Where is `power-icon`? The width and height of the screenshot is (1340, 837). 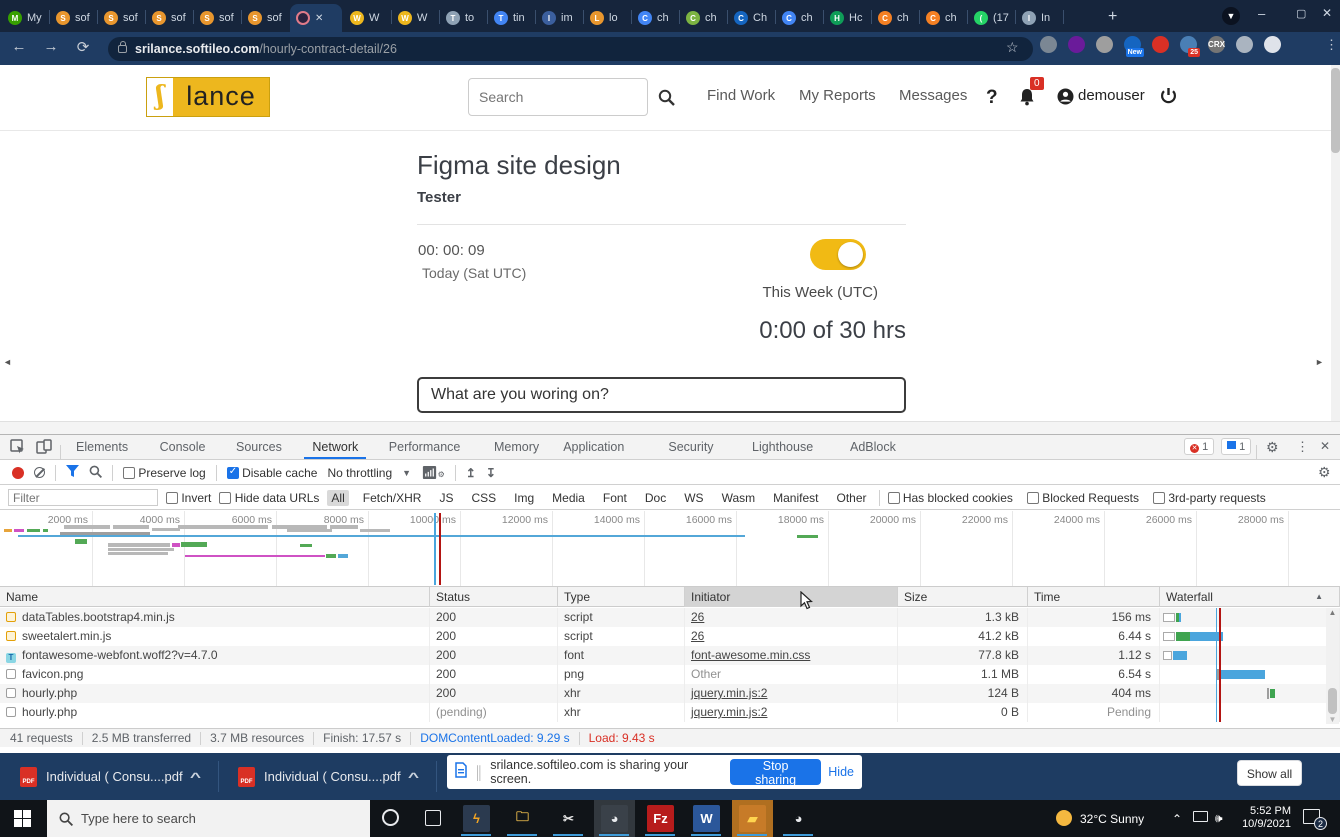
power-icon is located at coordinates (1168, 98).